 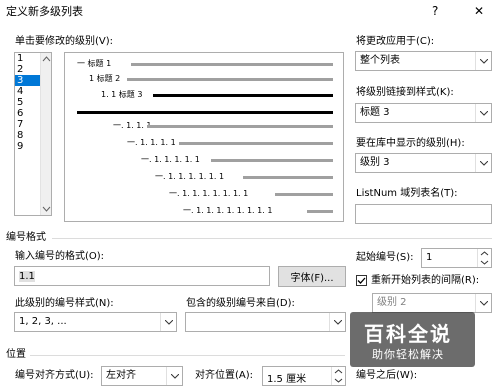 I want to click on include-from-select, so click(x=265, y=322).